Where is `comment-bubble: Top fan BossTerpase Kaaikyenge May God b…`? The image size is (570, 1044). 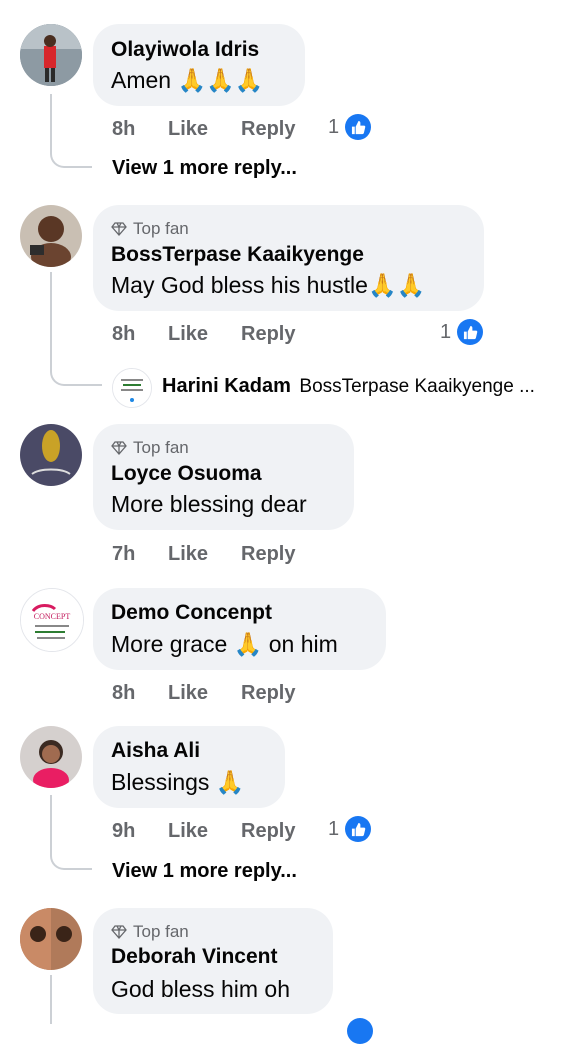
comment-bubble: Top fan BossTerpase Kaaikyenge May God b… is located at coordinates (288, 258).